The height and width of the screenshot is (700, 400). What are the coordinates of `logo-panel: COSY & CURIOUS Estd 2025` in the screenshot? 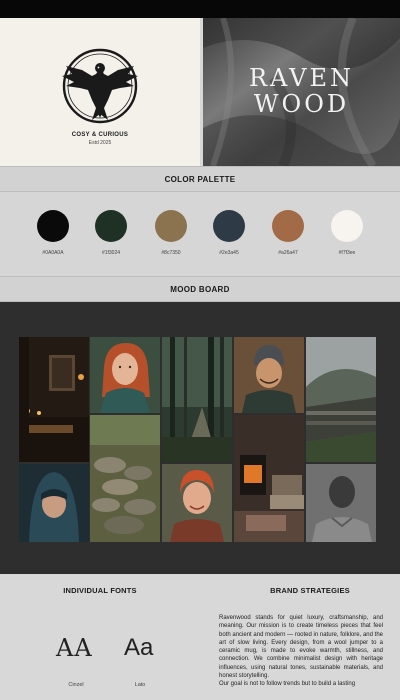 It's located at (100, 92).